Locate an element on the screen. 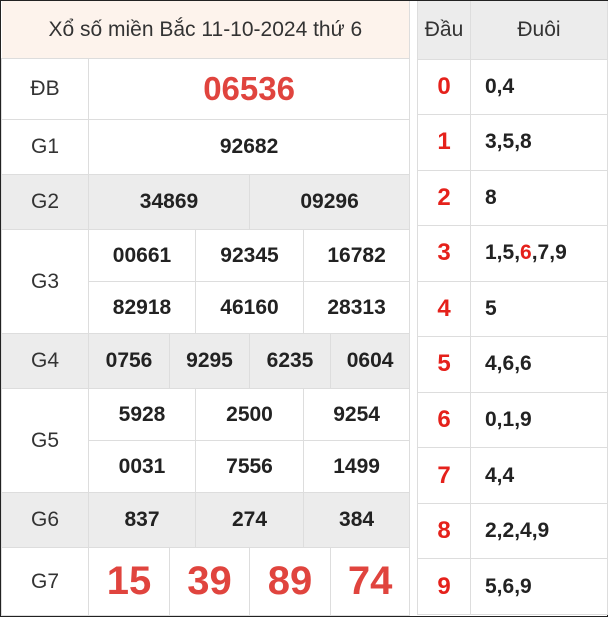 This screenshot has height=617, width=608. duoi-digits: 4,6,6 is located at coordinates (539, 364).